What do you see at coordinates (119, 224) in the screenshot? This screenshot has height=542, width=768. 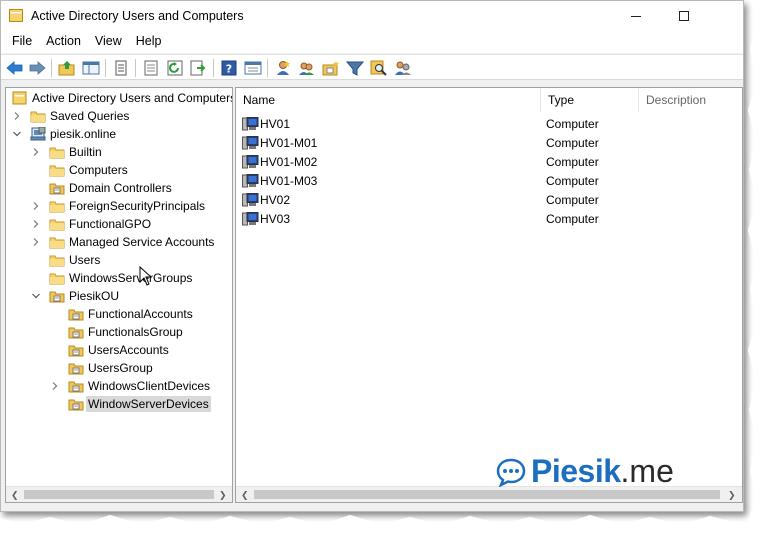 I see `tree-node: FunctionalGPO` at bounding box center [119, 224].